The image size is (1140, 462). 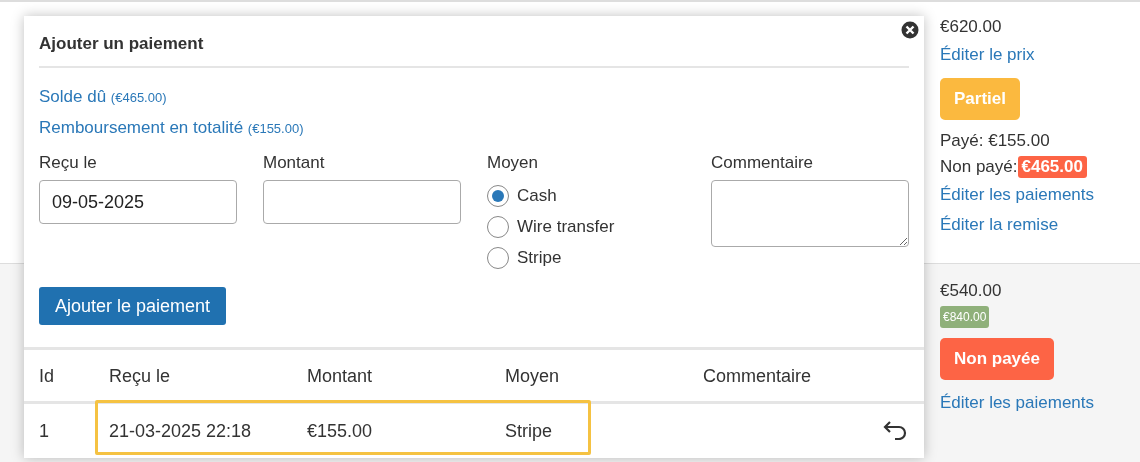 I want to click on price: €540.00, so click(x=971, y=291).